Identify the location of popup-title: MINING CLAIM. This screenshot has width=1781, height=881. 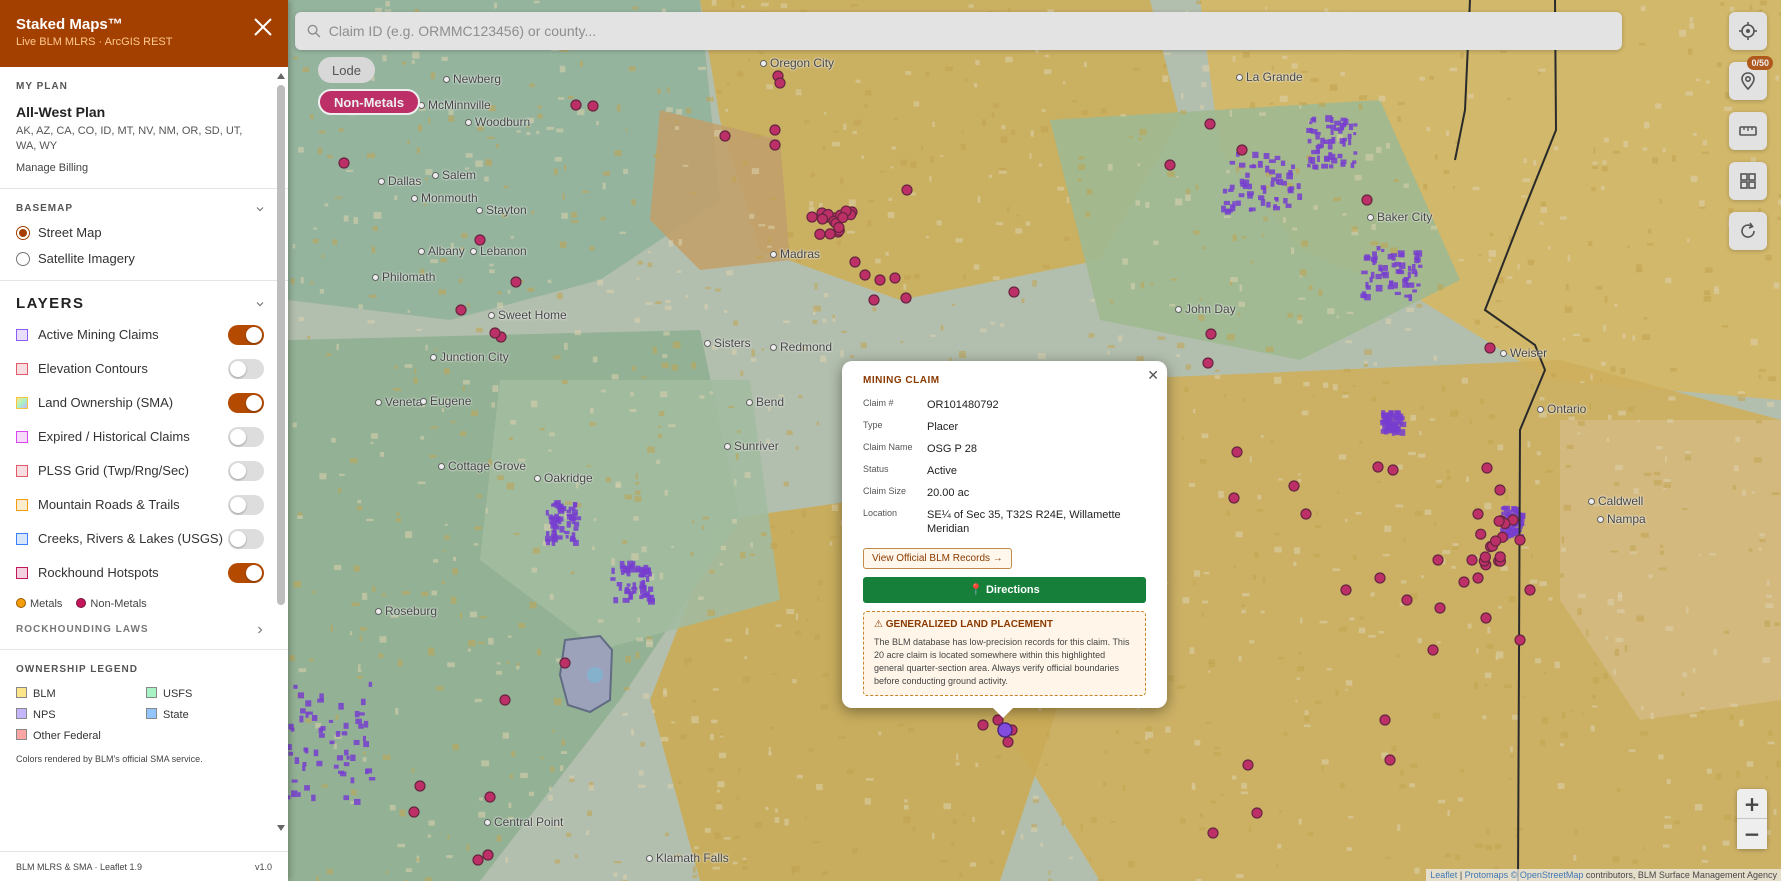
(901, 380).